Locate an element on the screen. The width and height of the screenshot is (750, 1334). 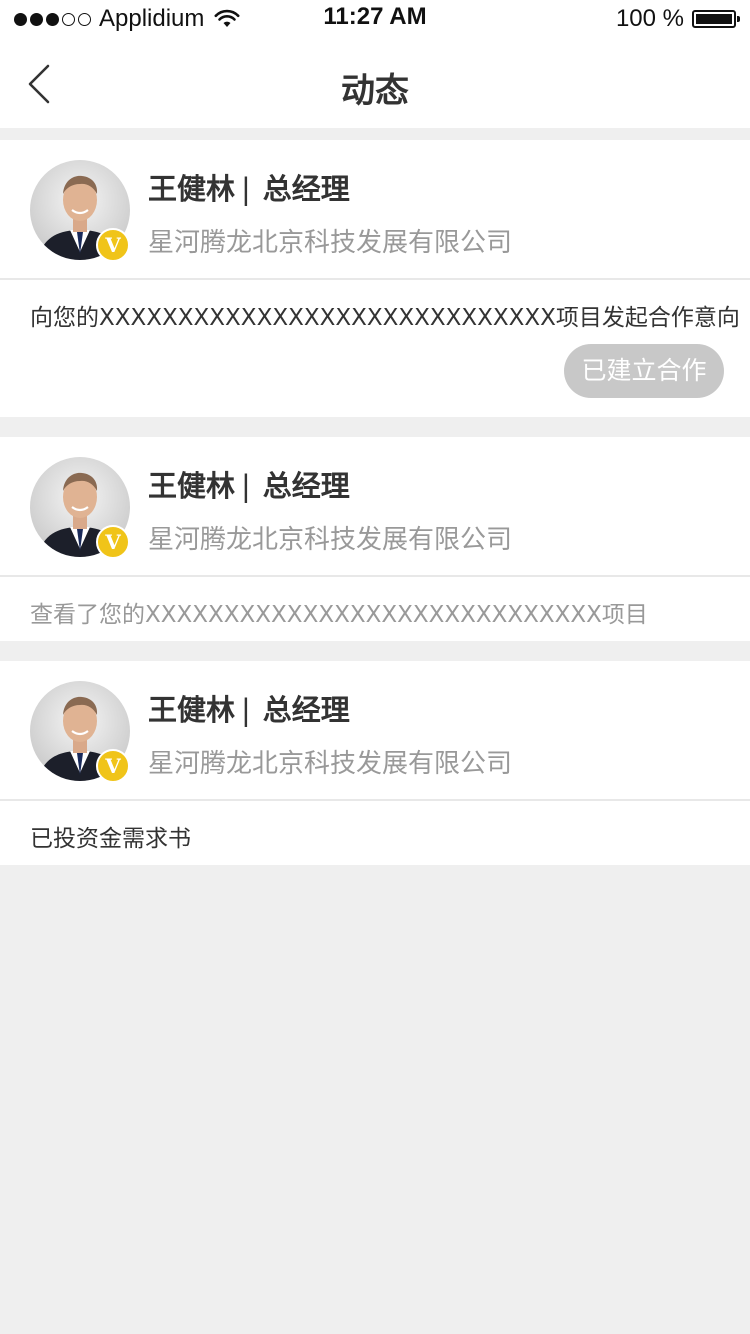
status-bar: Applidium 11:27 AM 100 % is located at coordinates (375, 20).